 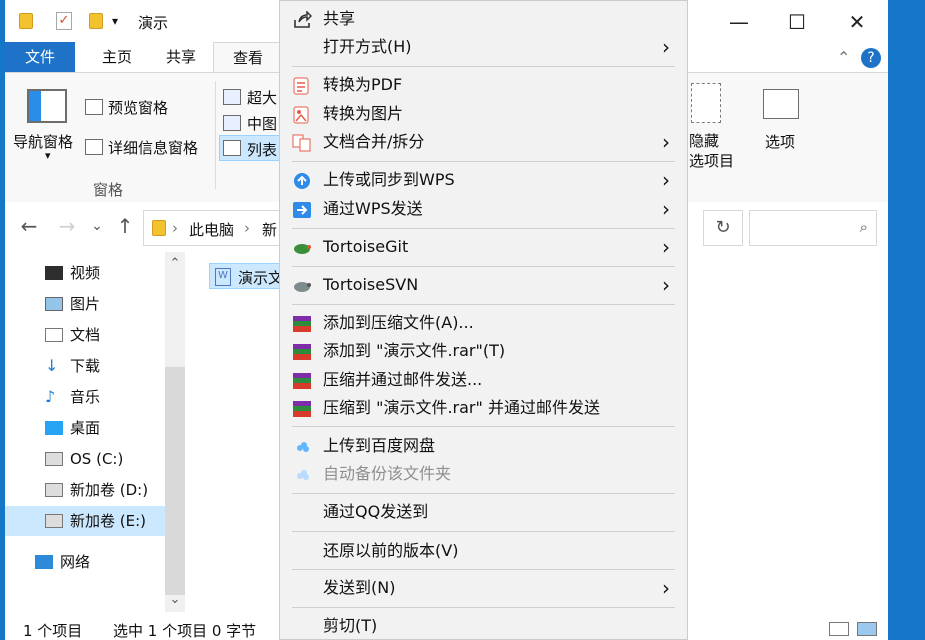 I want to click on item-count: 1 个项目, so click(x=53, y=631).